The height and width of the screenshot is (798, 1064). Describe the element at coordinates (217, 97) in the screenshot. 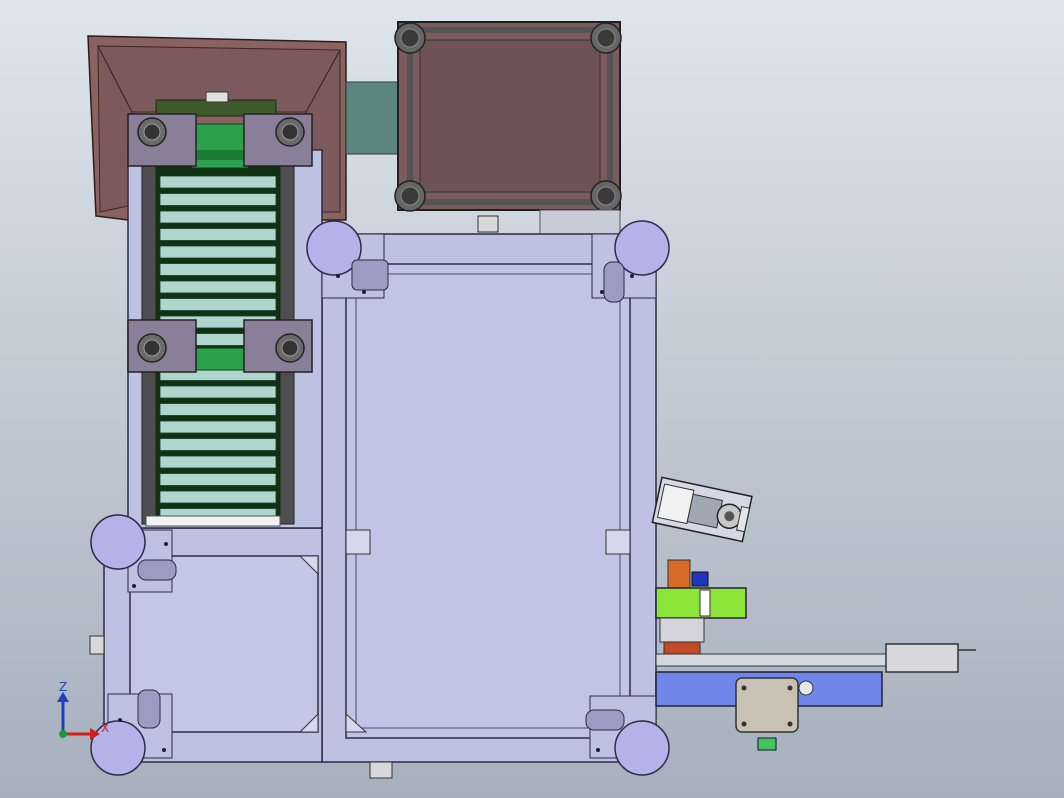

I see `hopper-sensor` at that location.